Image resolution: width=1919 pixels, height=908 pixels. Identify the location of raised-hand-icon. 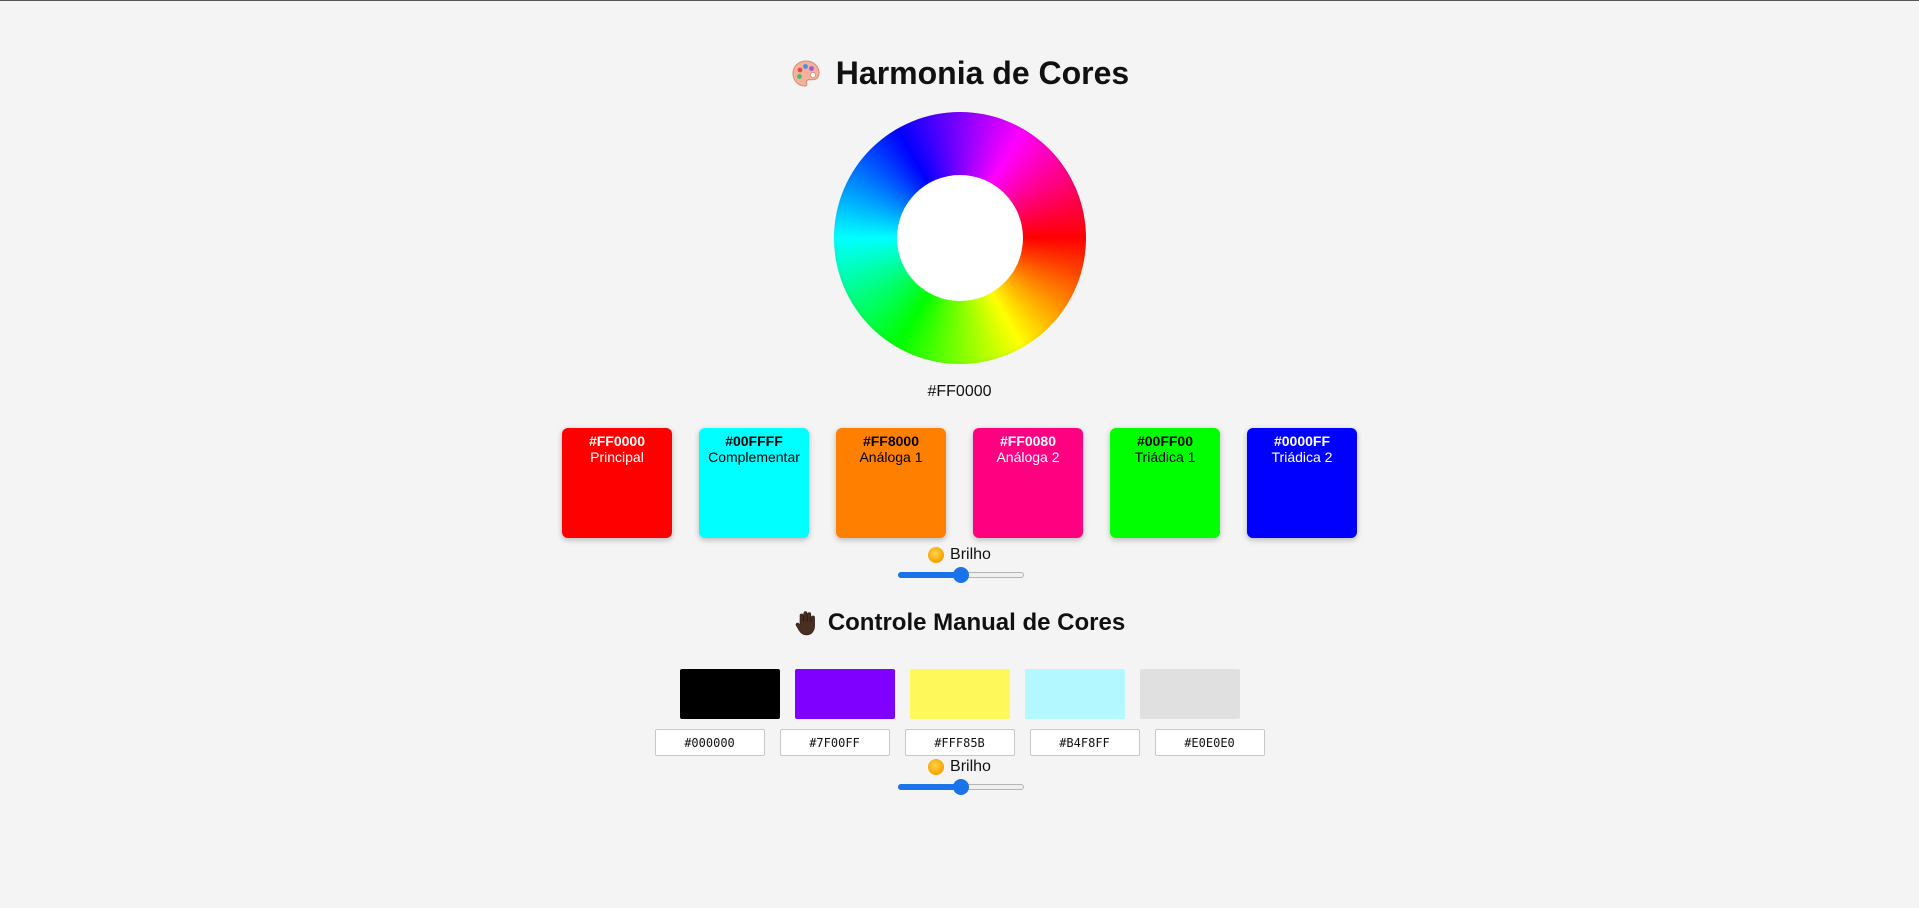
(805, 623).